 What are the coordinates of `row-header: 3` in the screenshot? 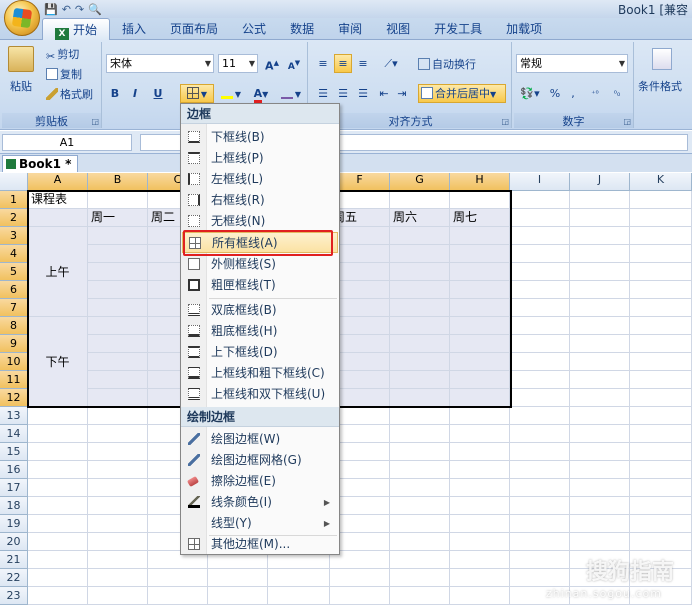 It's located at (14, 236).